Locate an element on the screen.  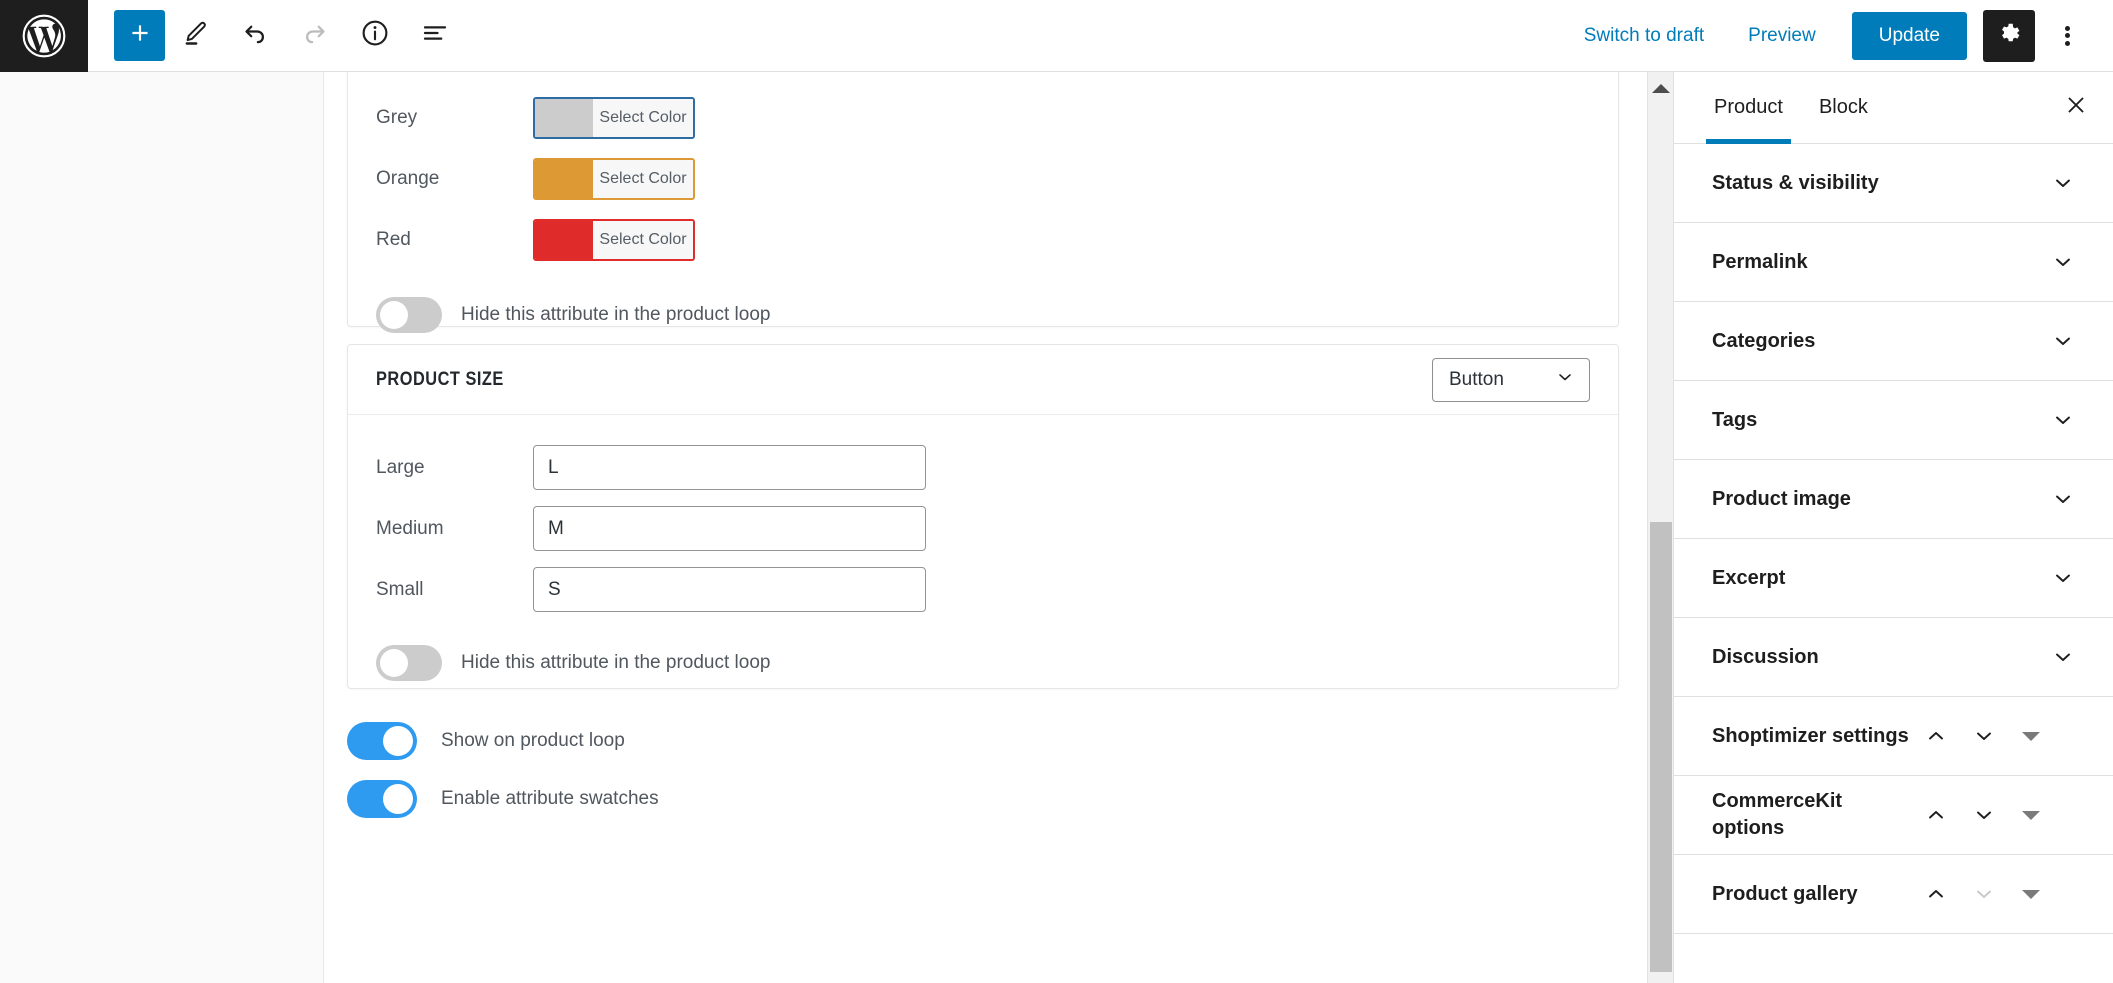
tools-edit-button is located at coordinates (195, 36).